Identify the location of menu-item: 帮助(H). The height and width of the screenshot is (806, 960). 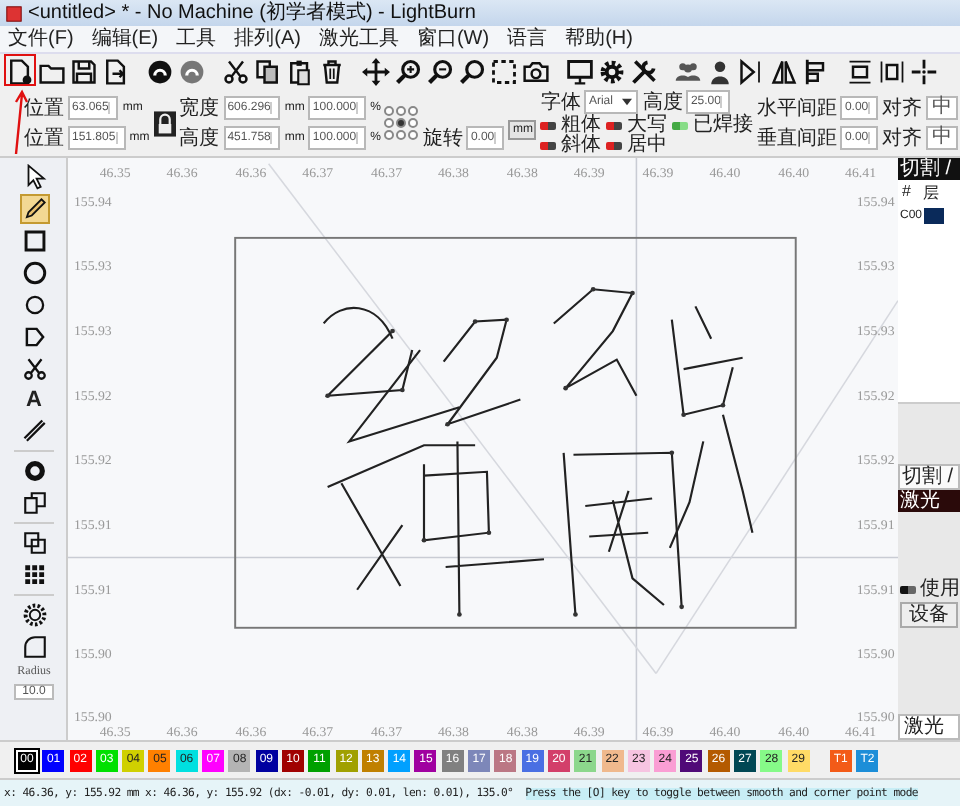
(599, 39).